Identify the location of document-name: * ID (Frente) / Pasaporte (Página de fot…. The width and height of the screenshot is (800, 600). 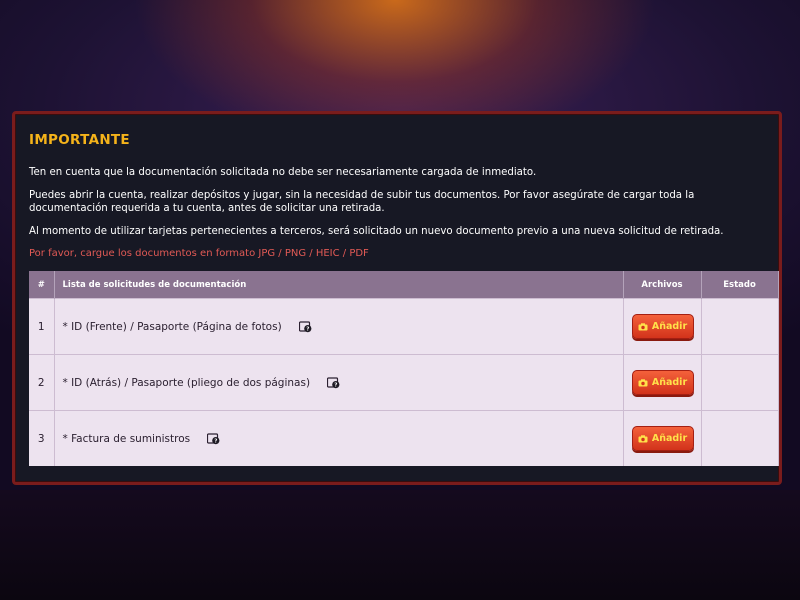
(172, 326).